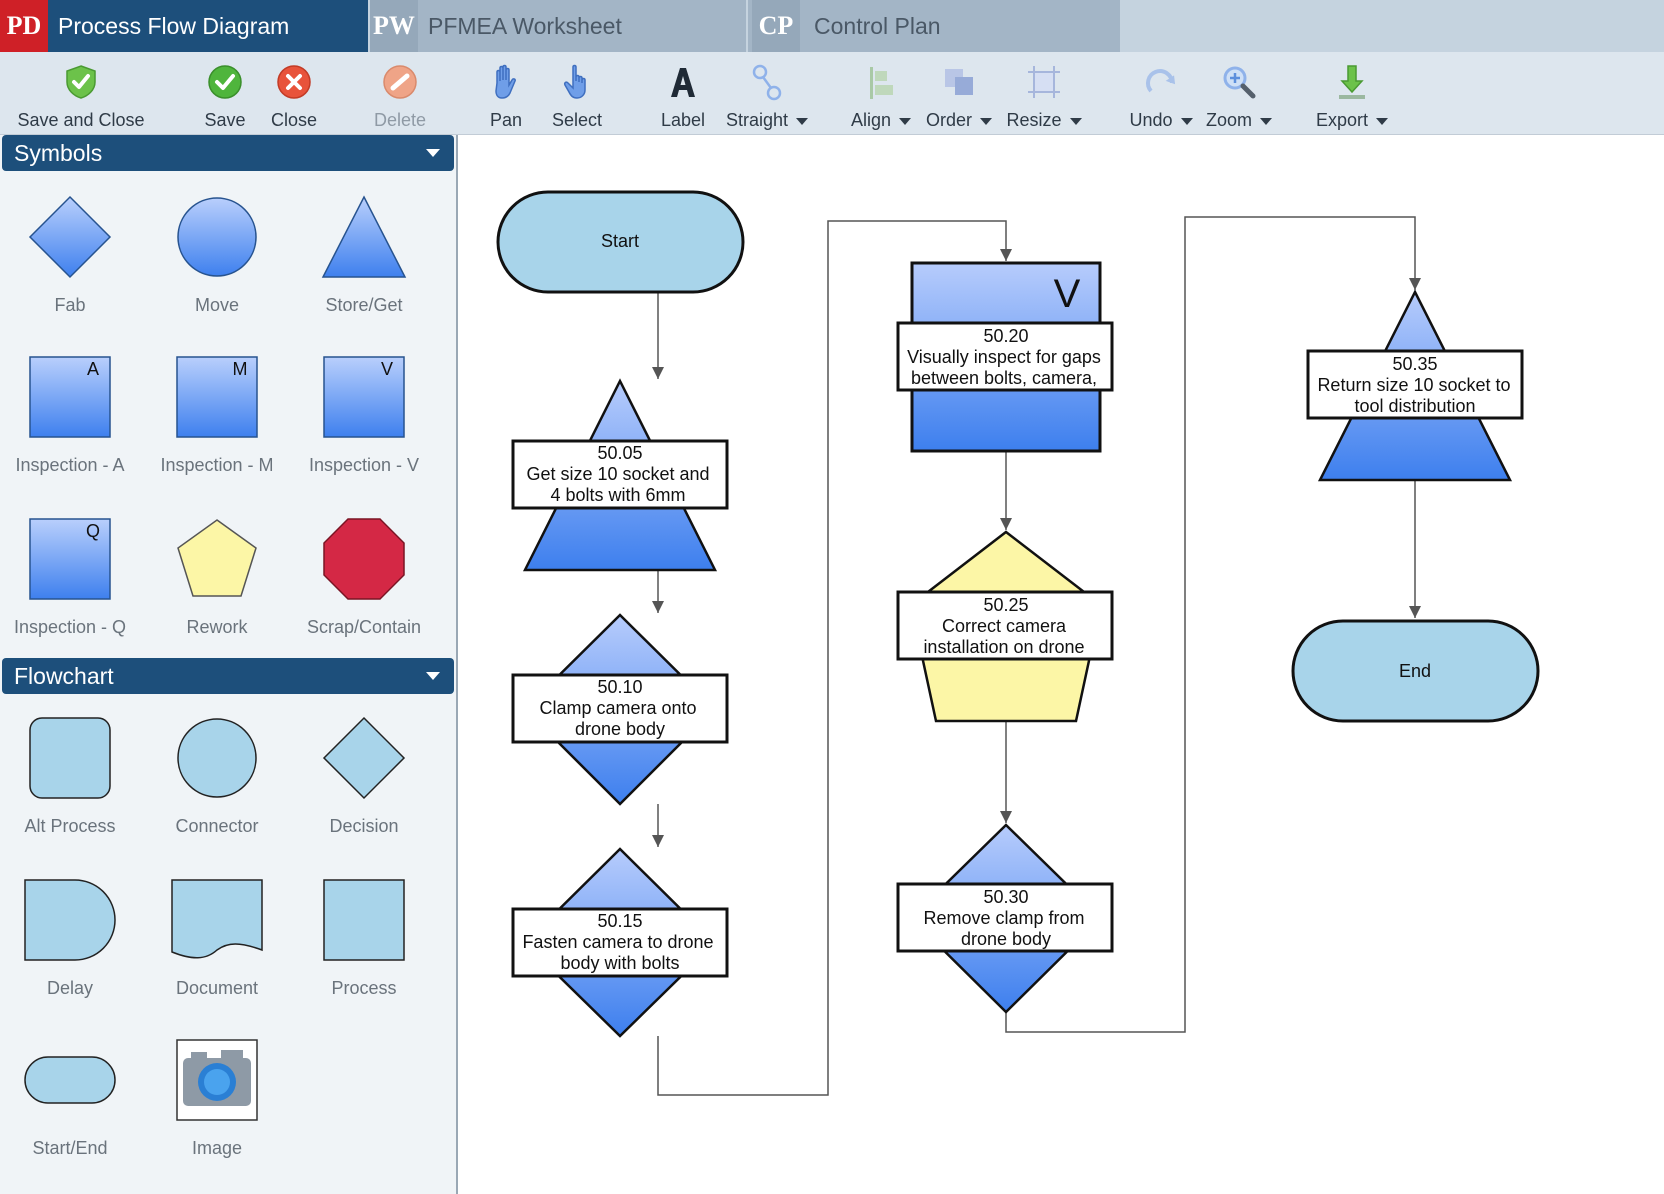  I want to click on symbol-label: Decision, so click(364, 826).